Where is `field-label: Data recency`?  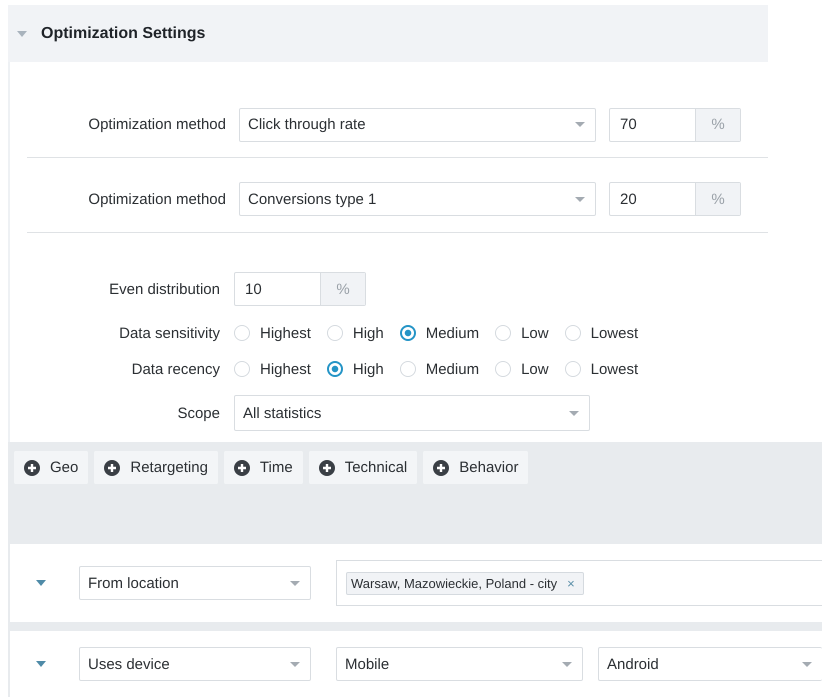
field-label: Data recency is located at coordinates (175, 369).